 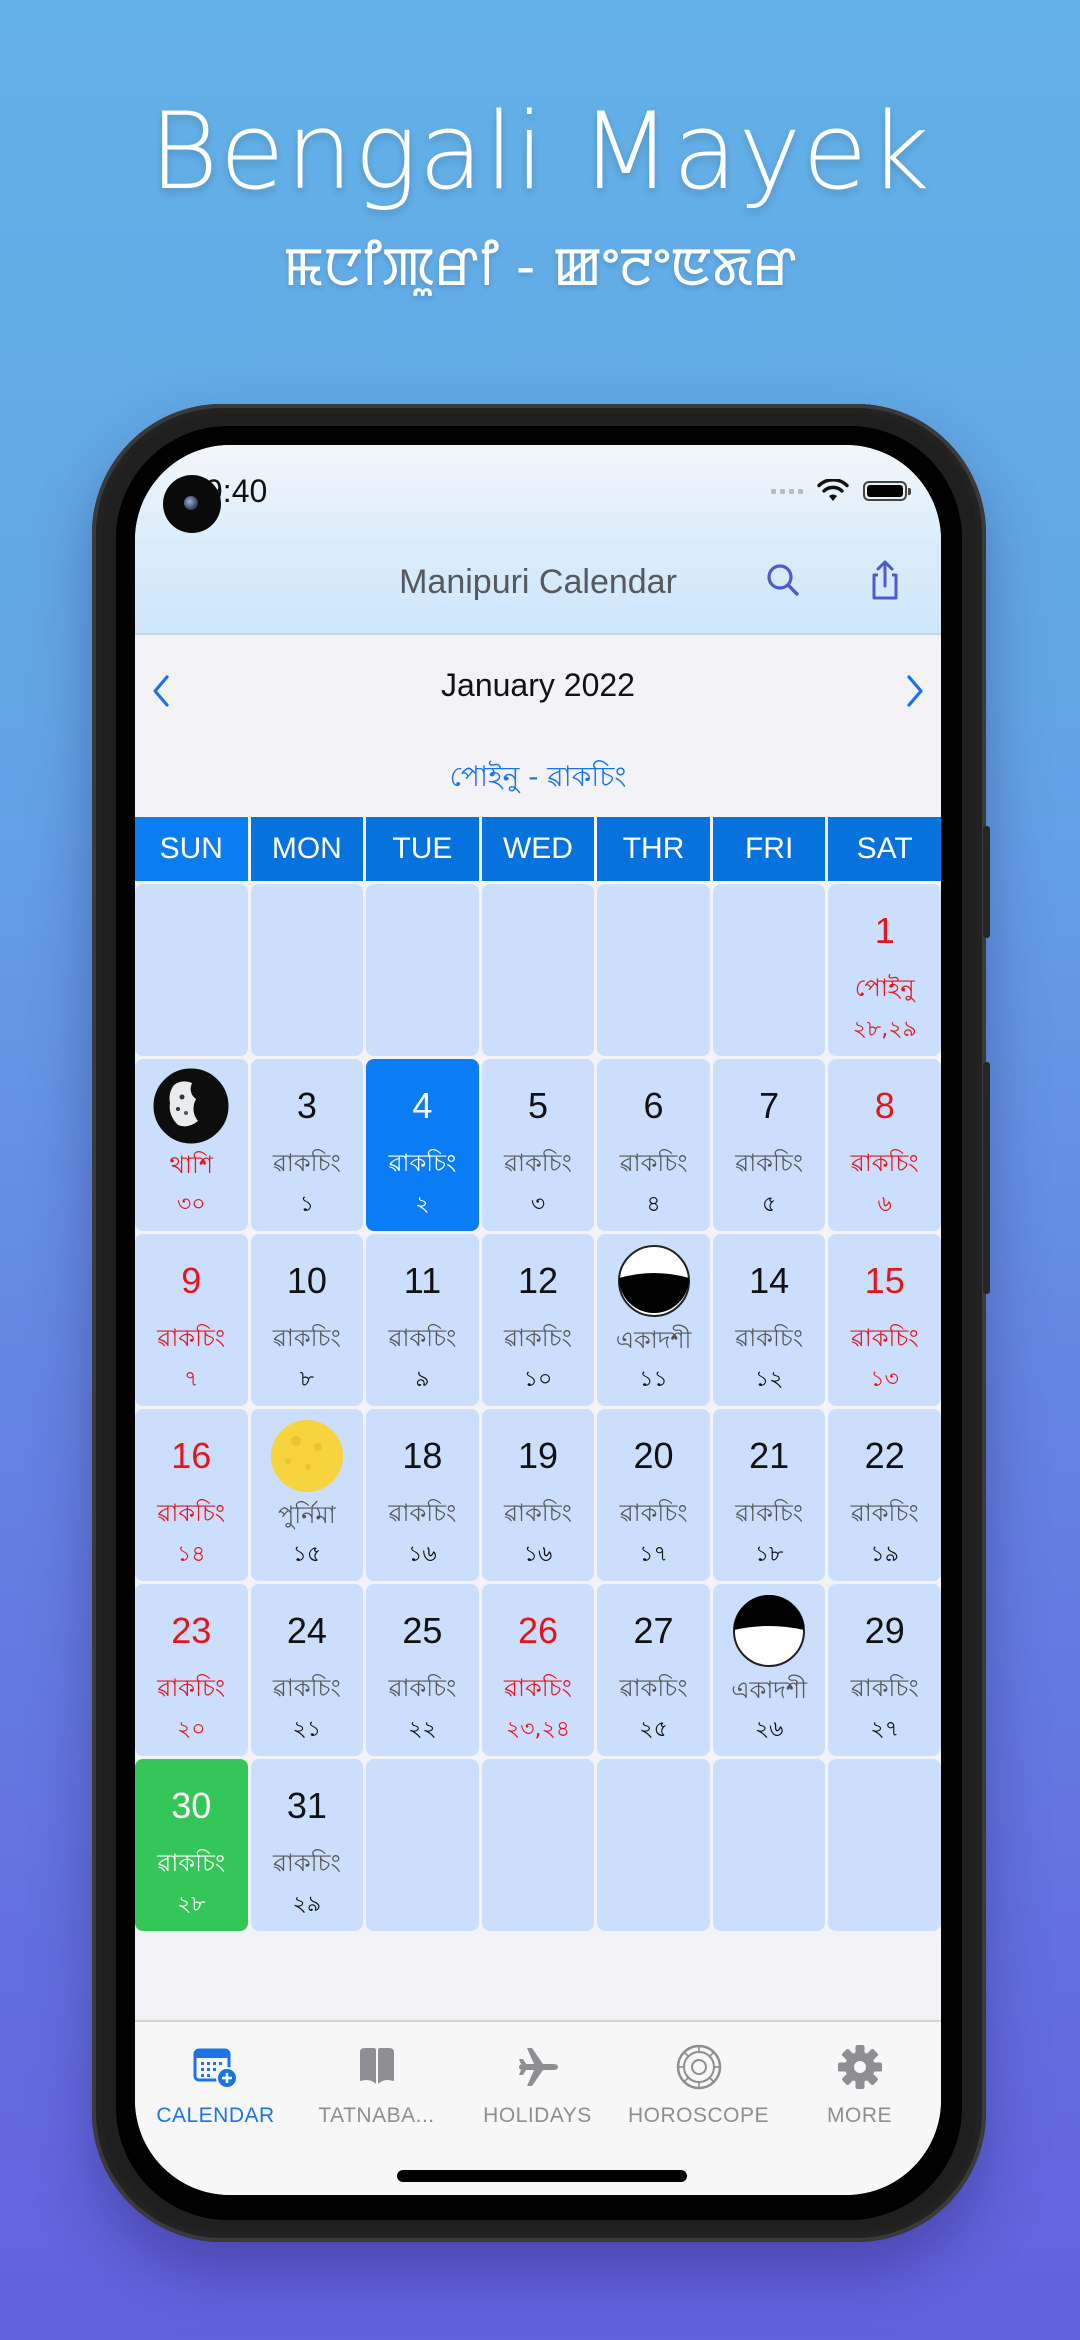 I want to click on lunar-day-number: ১৯, so click(x=884, y=1554).